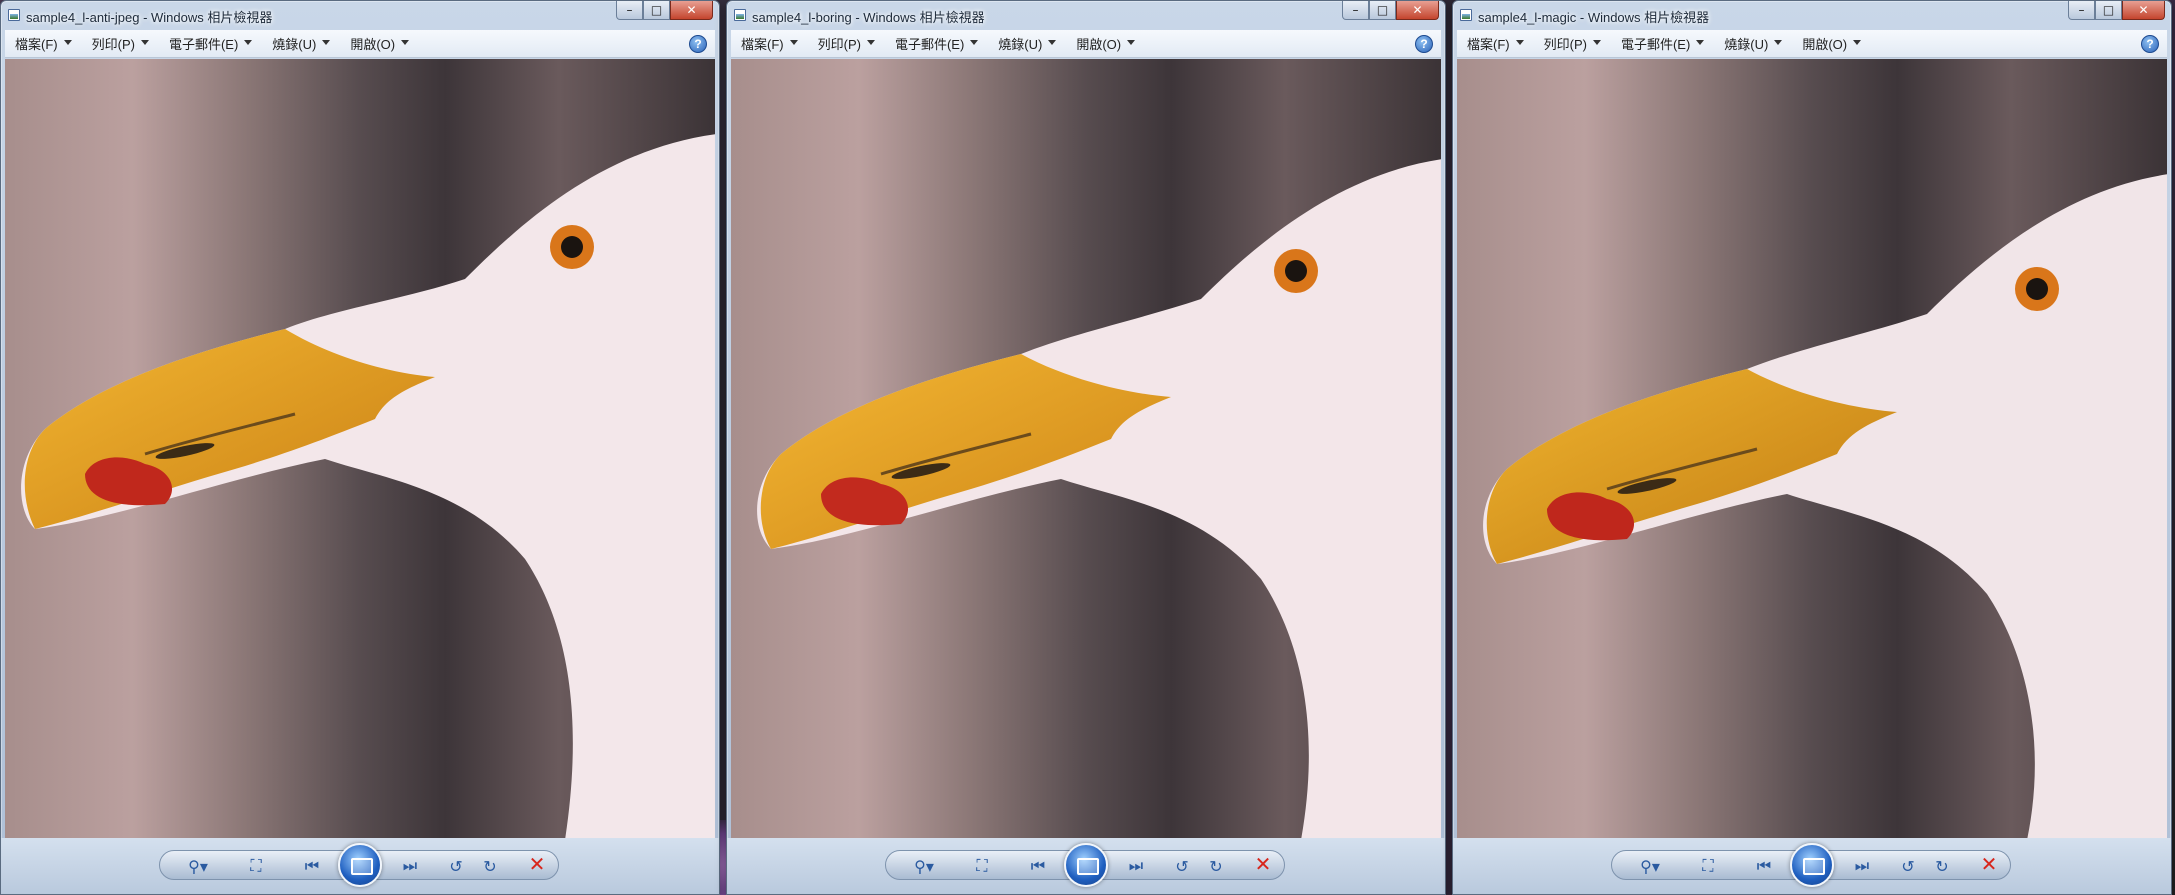  I want to click on title-bar: sample4_l-boring - Windows 相片檢視器 – □ ✕, so click(1086, 15).